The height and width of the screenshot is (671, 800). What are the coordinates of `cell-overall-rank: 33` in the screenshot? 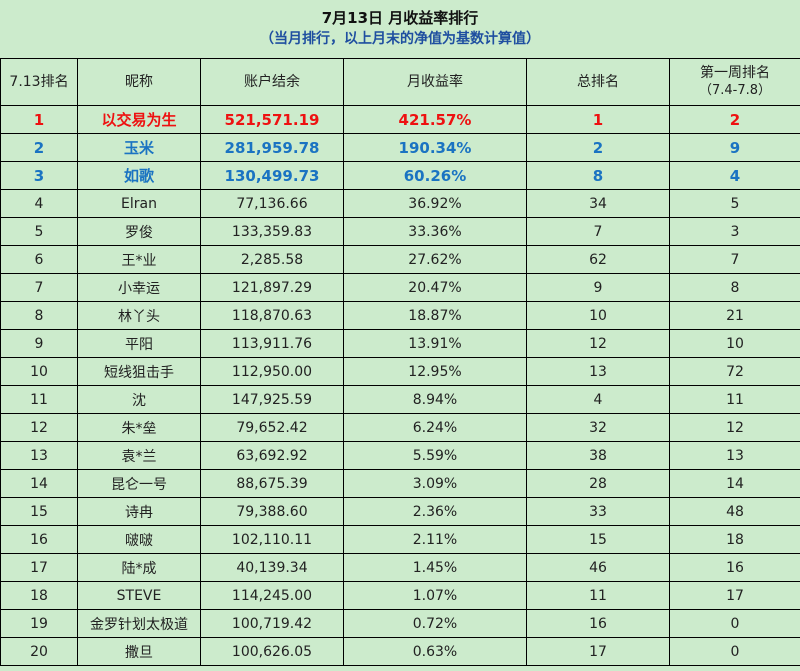 It's located at (598, 511).